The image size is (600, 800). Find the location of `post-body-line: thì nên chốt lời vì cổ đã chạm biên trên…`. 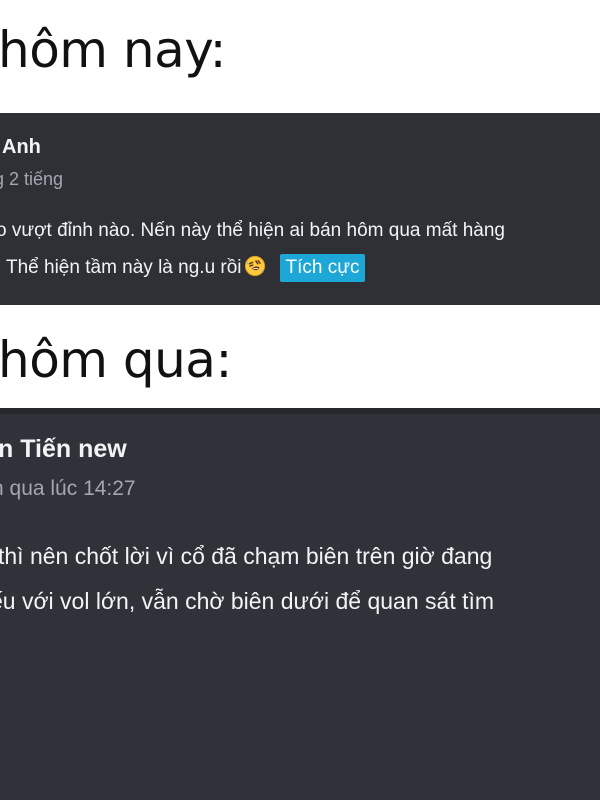

post-body-line: thì nên chốt lời vì cổ đã chạm biên trên… is located at coordinates (246, 556).